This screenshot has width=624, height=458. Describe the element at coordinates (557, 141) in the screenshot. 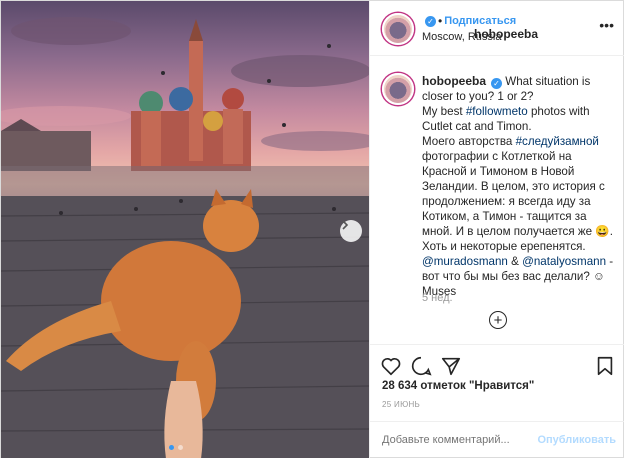

I see `hashtag-link: #следуйзамной` at that location.